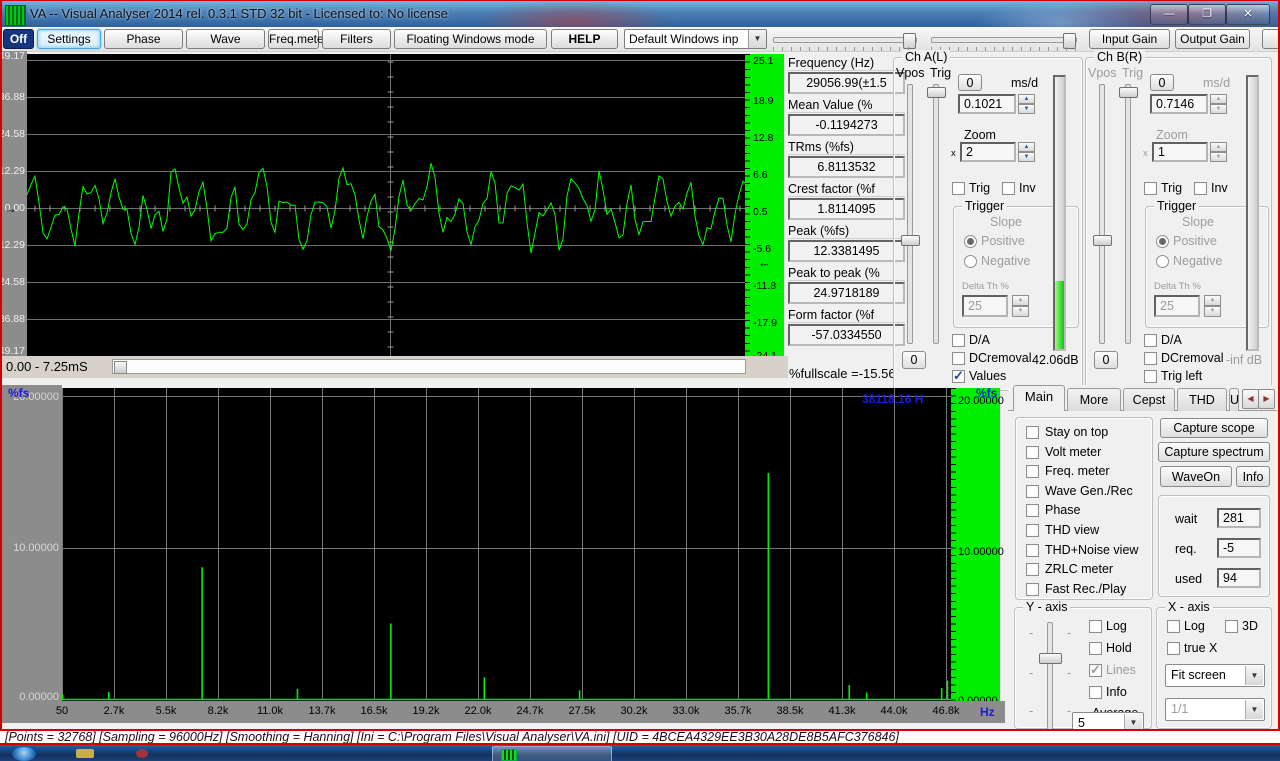 This screenshot has height=761, width=1280. I want to click on zoom-label: Zoom, so click(980, 135).